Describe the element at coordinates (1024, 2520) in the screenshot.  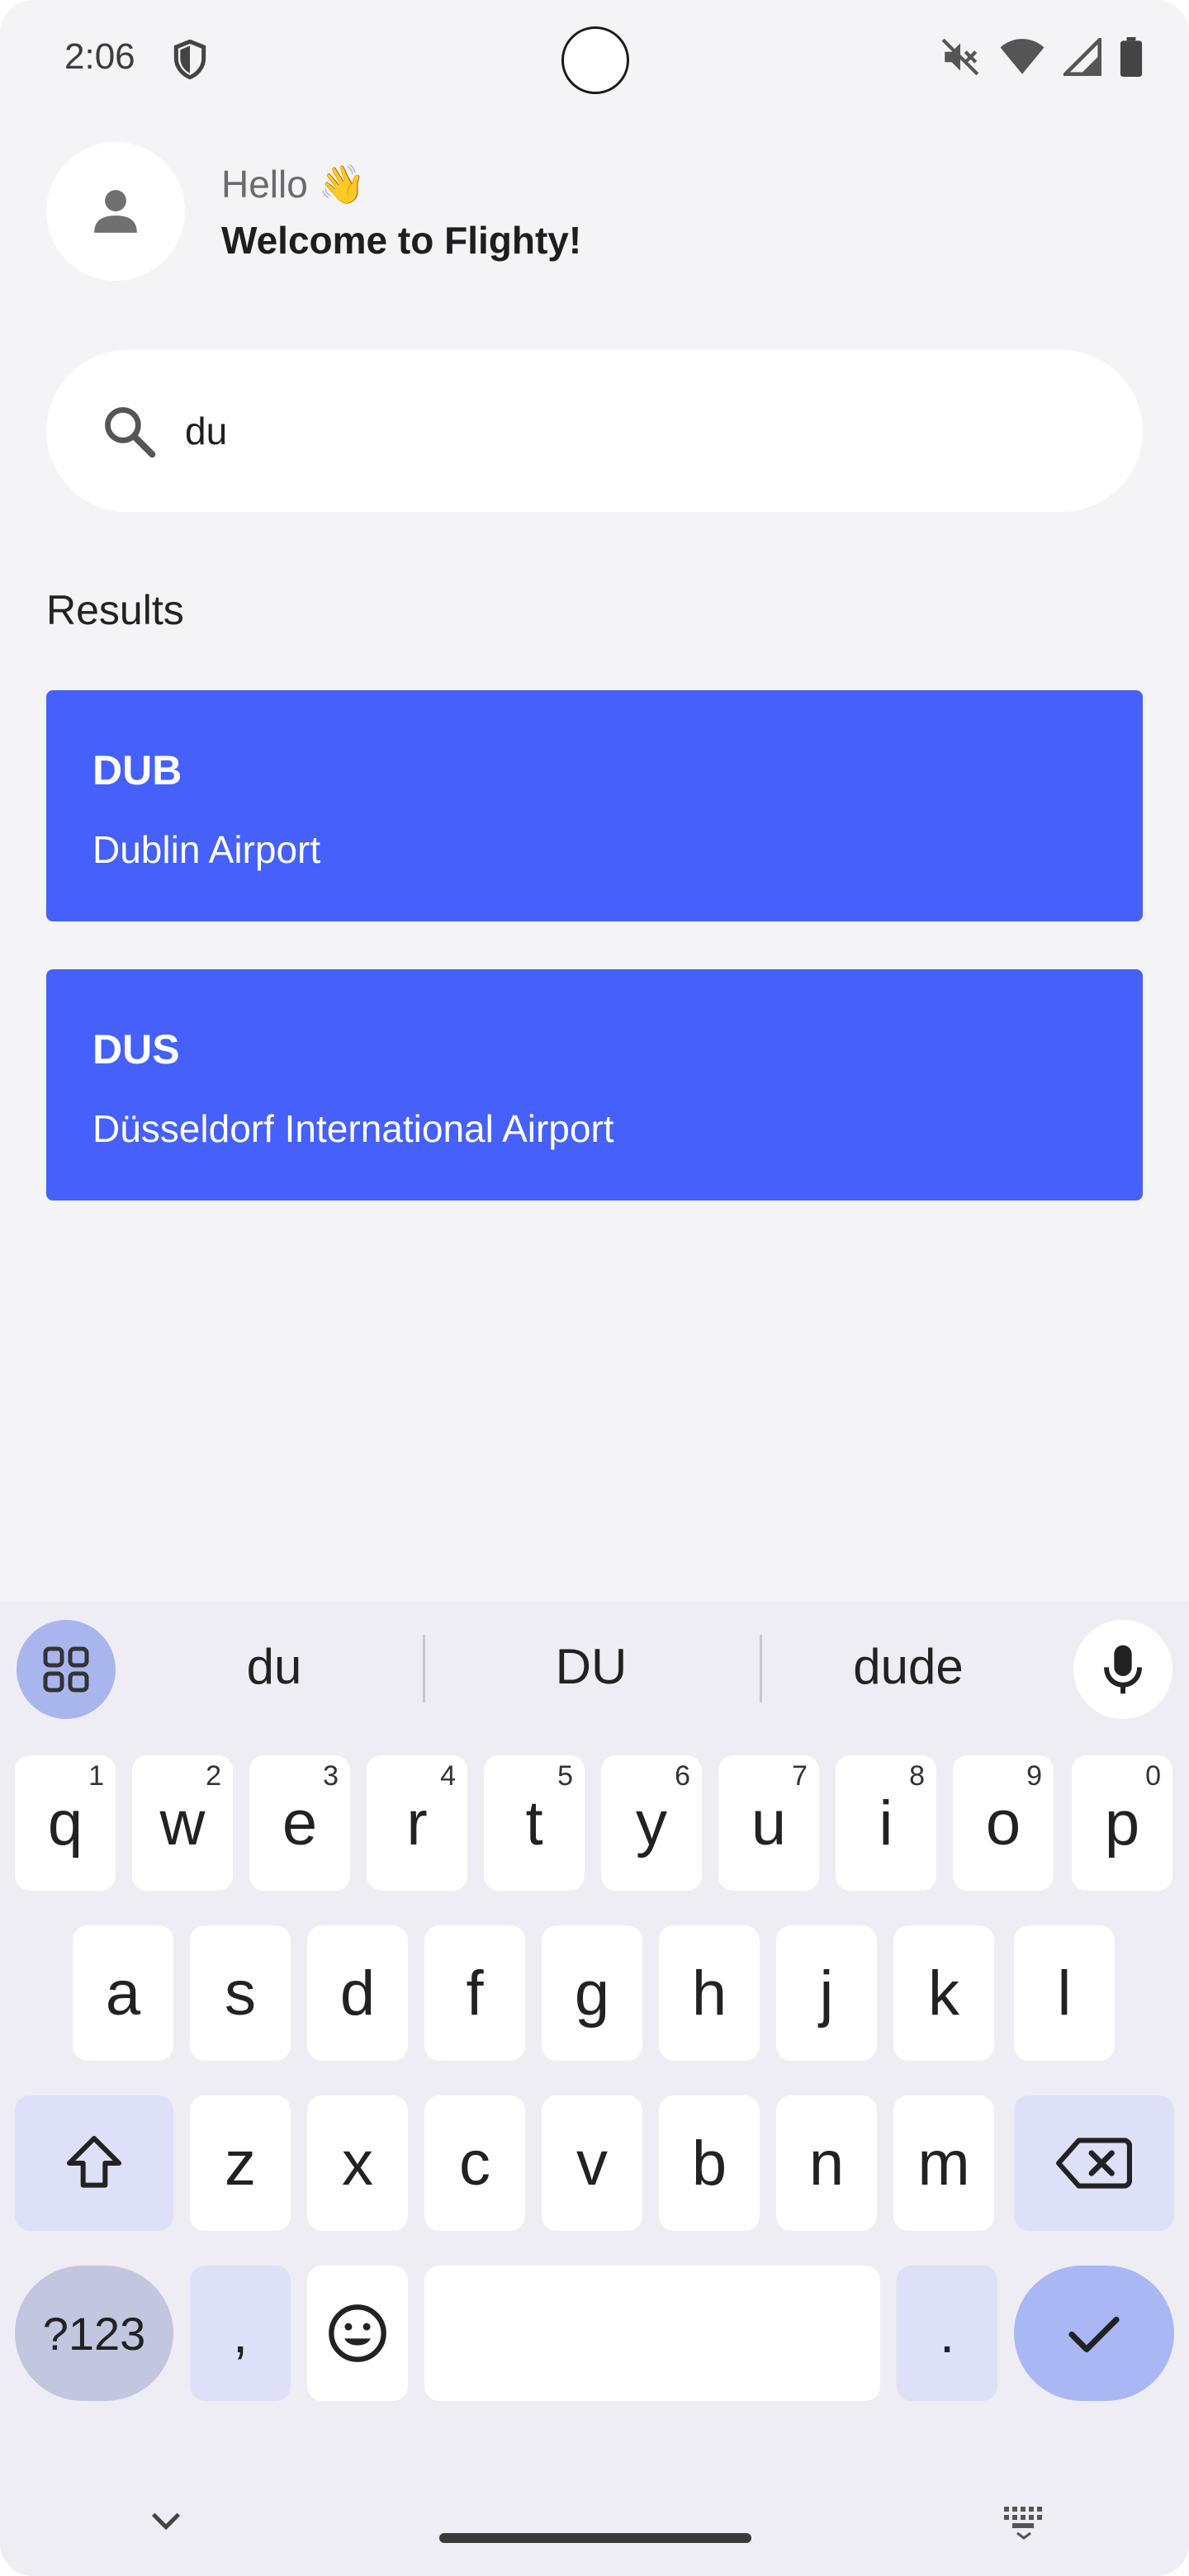
I see `keyboard-switch-icon` at that location.